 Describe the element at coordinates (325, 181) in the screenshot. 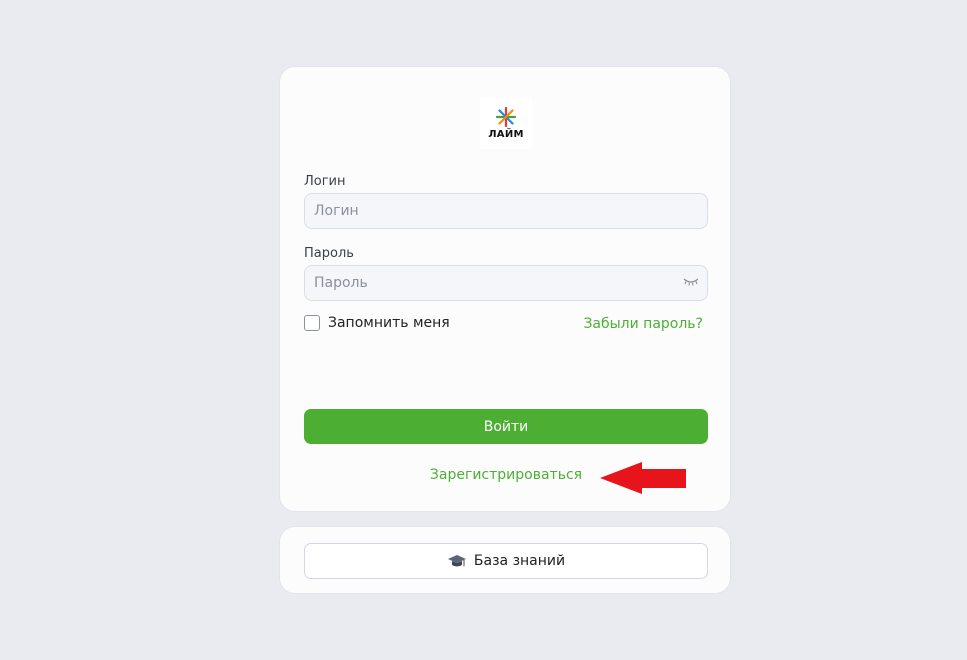

I see `login-label: Логин` at that location.